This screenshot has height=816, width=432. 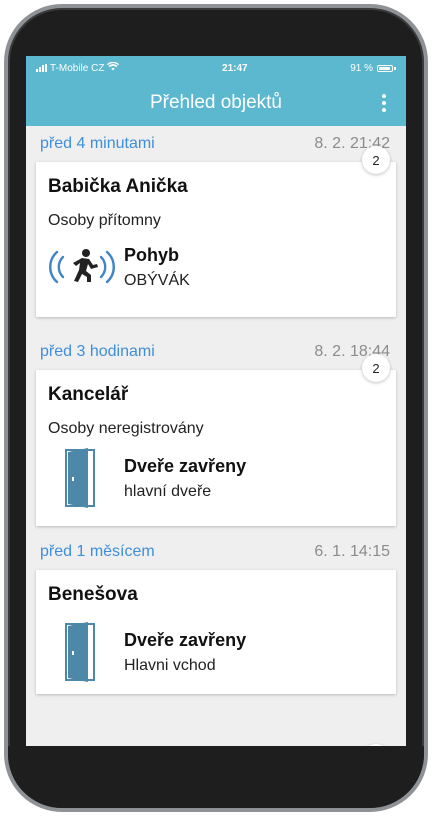 I want to click on presence-status: Osoby neregistrovány, so click(x=126, y=428).